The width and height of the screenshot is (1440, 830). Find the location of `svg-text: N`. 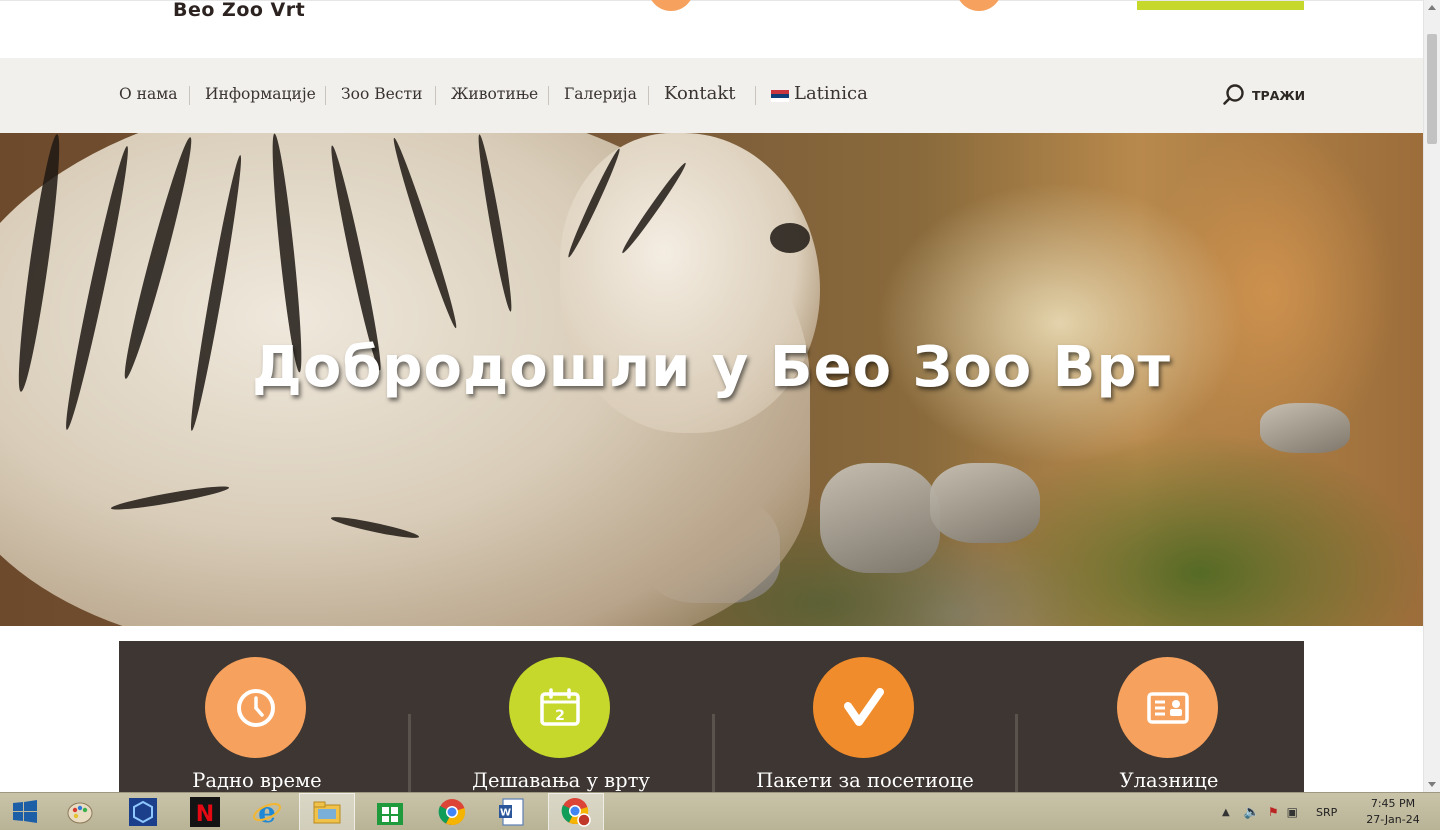

svg-text: N is located at coordinates (205, 814).